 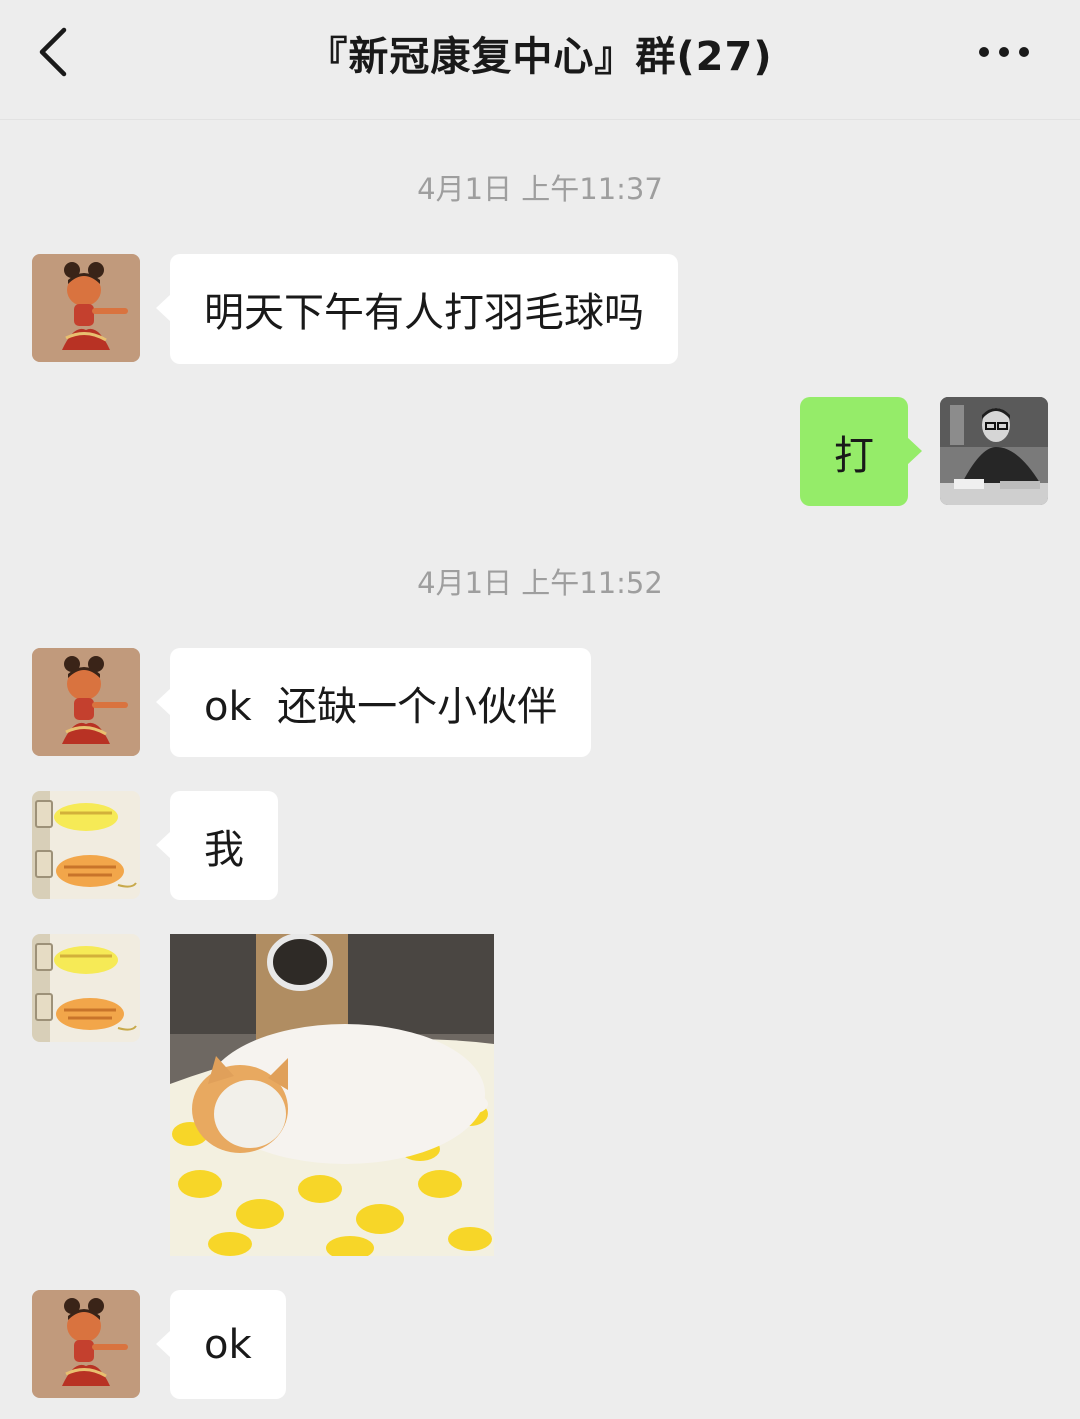 I want to click on man-writing-avatar-icon, so click(x=994, y=451).